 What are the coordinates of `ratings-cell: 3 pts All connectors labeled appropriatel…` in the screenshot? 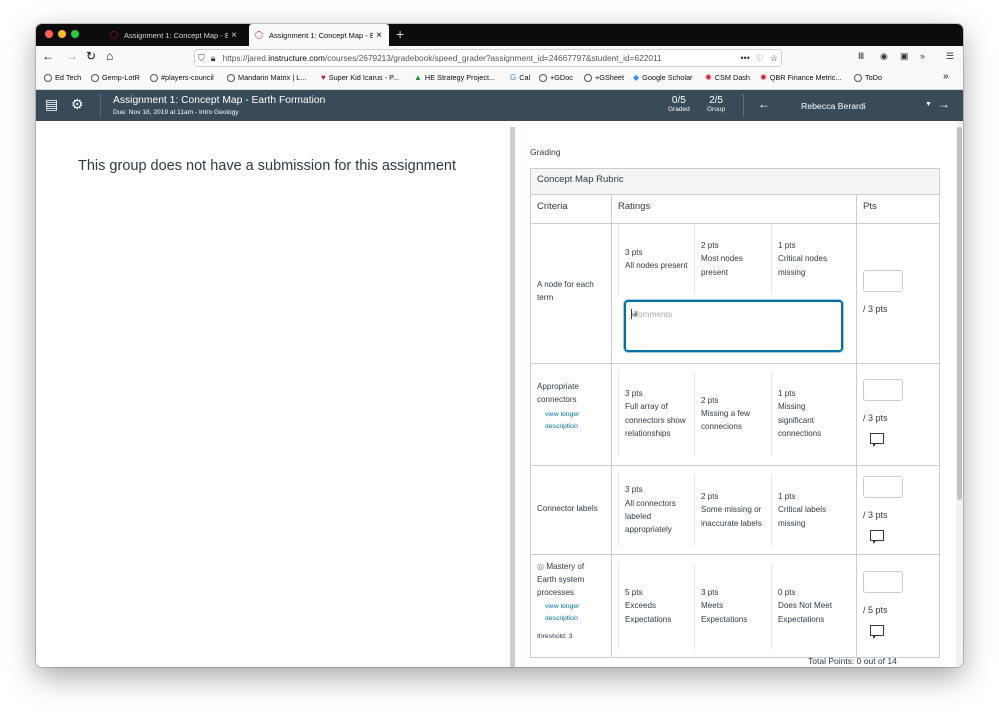 It's located at (734, 510).